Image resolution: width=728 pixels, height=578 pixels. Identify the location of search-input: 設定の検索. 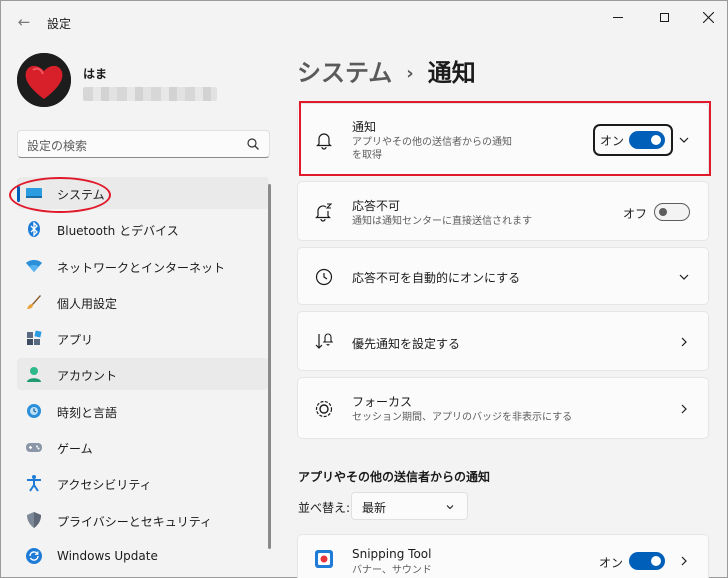
(143, 144).